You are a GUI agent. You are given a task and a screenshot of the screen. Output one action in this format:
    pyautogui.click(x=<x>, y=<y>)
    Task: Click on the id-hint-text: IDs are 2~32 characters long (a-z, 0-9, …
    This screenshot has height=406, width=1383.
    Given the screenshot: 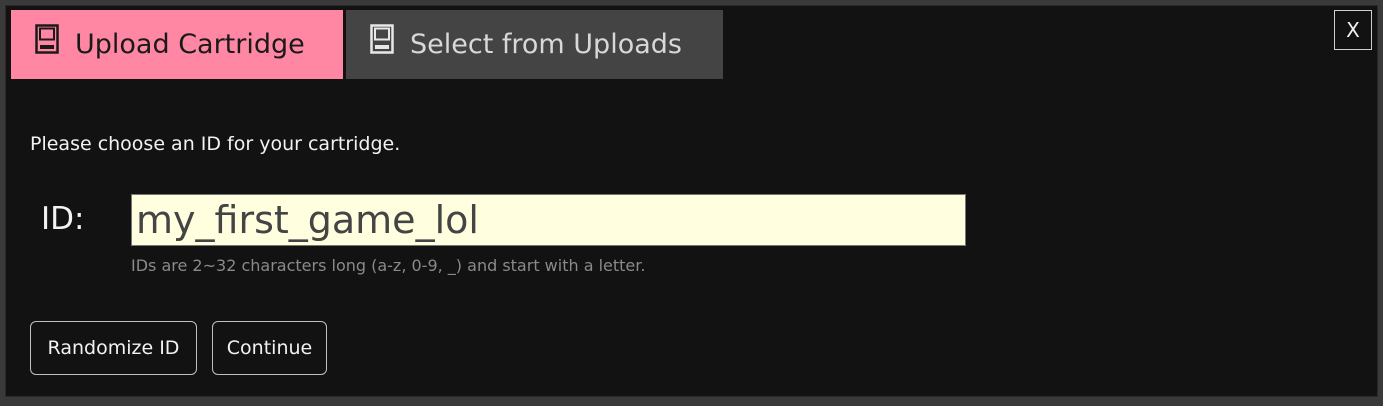 What is the action you would take?
    pyautogui.click(x=388, y=265)
    